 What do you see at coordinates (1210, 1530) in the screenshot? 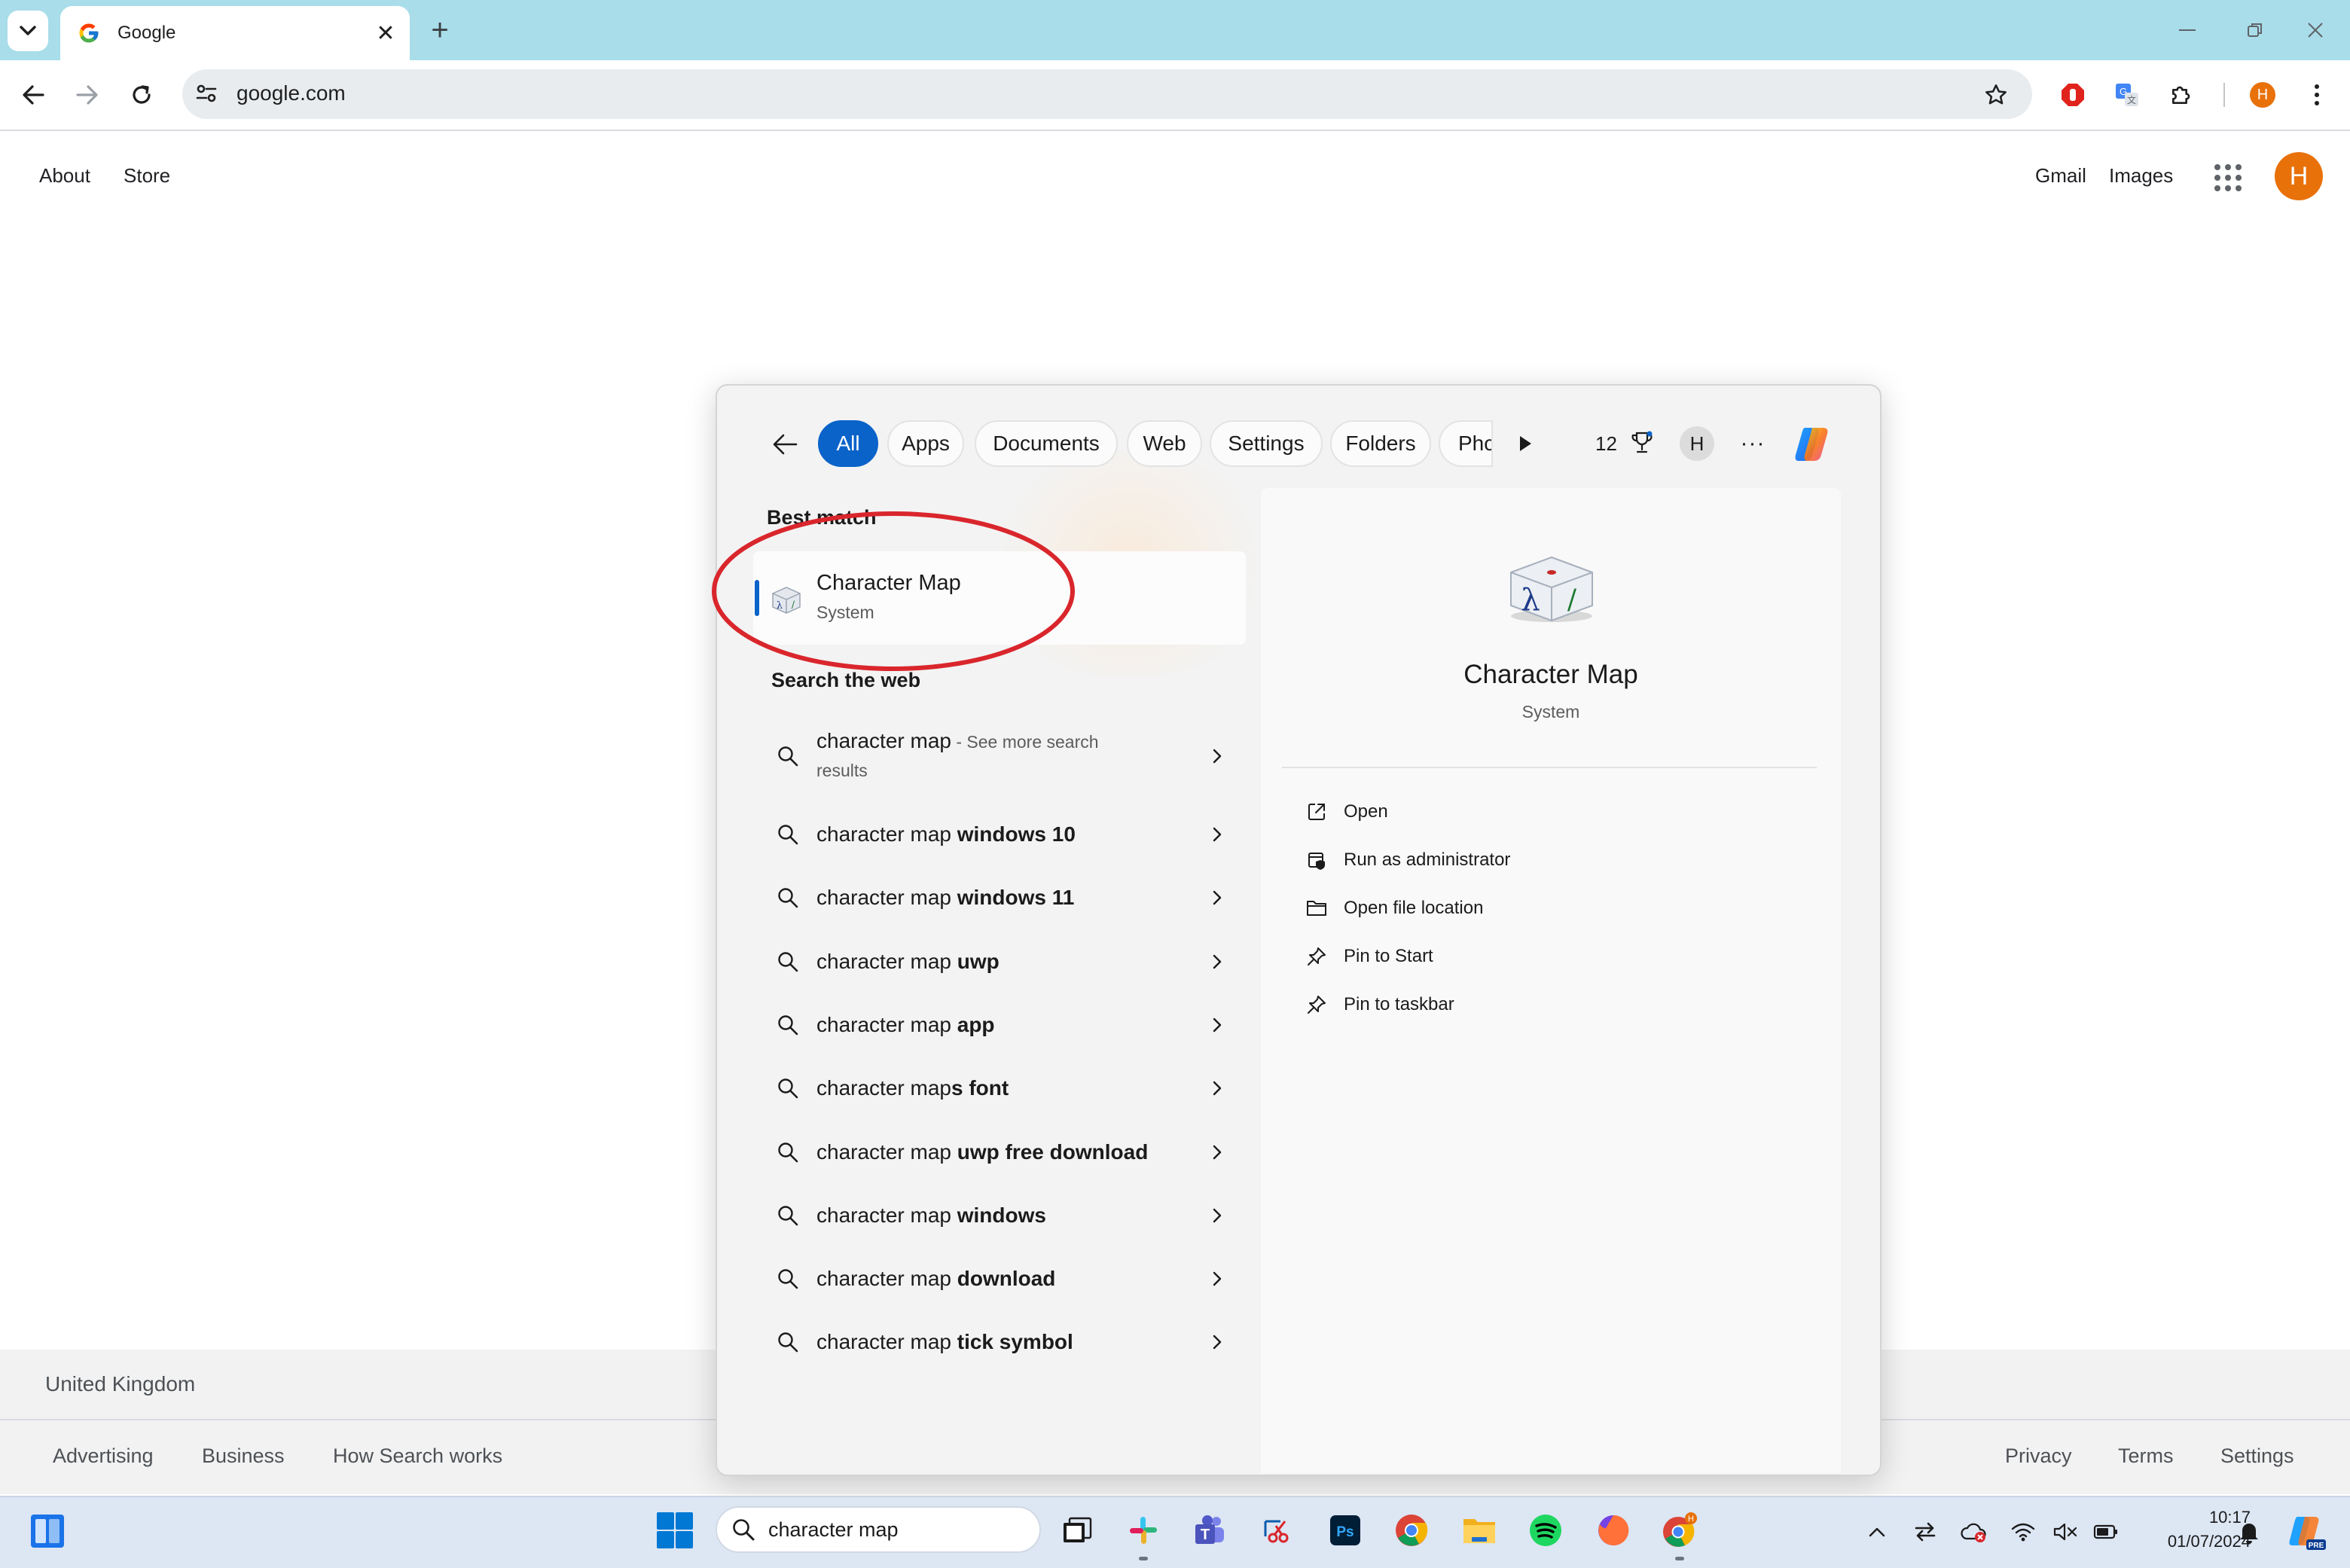
I see `teams-app-icon: T` at bounding box center [1210, 1530].